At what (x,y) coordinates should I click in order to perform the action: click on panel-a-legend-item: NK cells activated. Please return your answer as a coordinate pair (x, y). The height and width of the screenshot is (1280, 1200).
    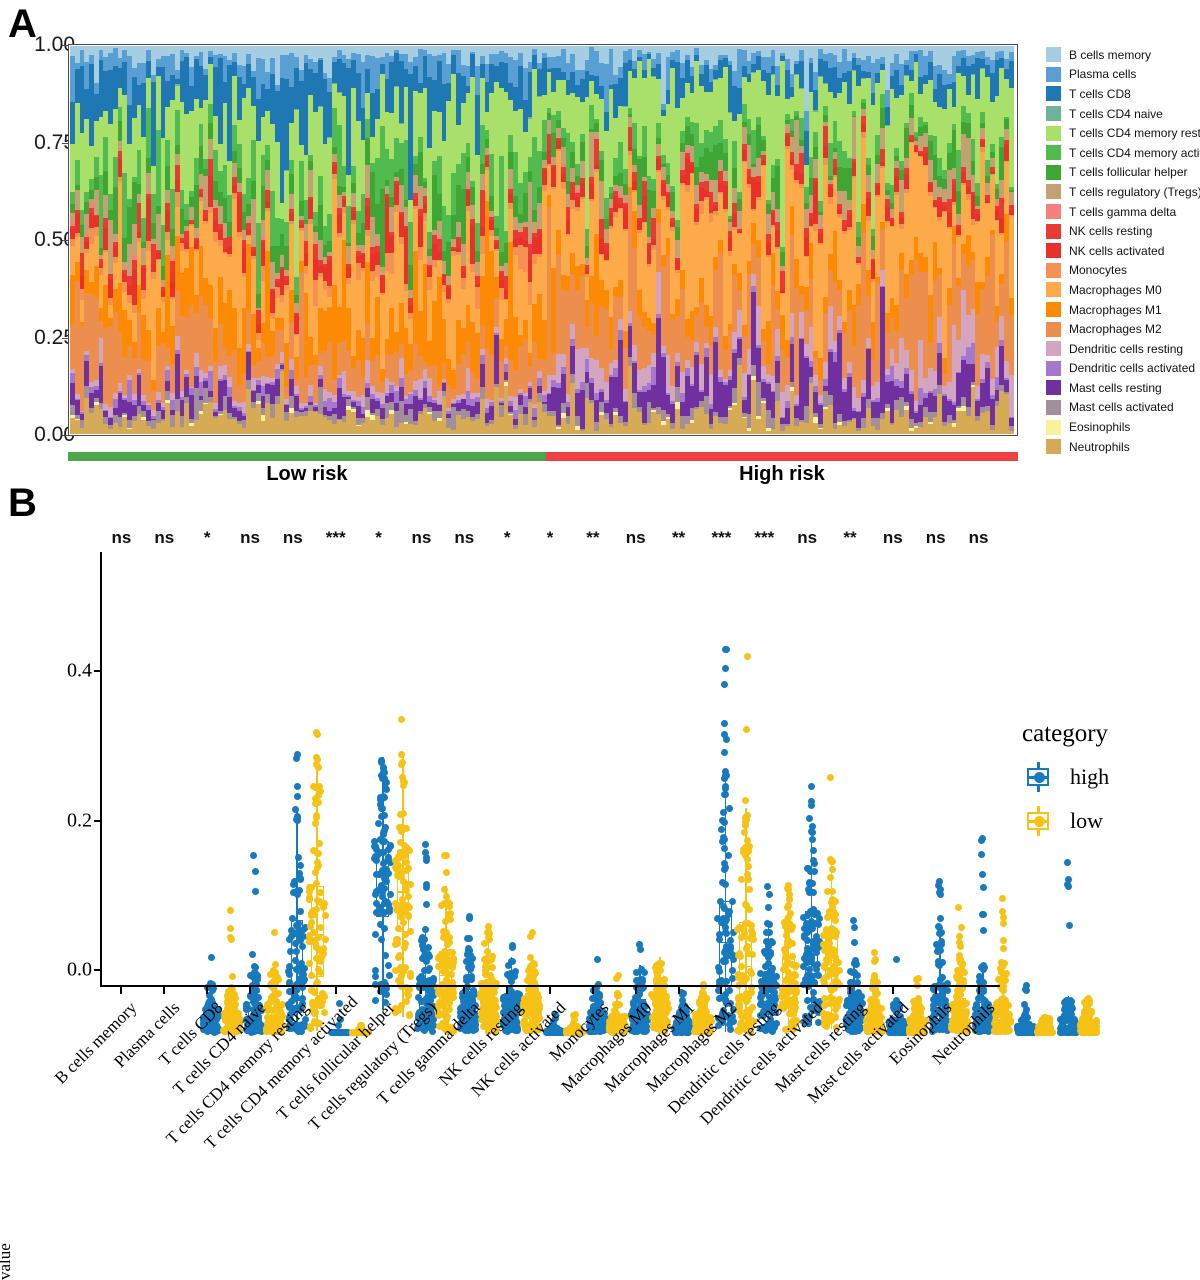
    Looking at the image, I should click on (1123, 251).